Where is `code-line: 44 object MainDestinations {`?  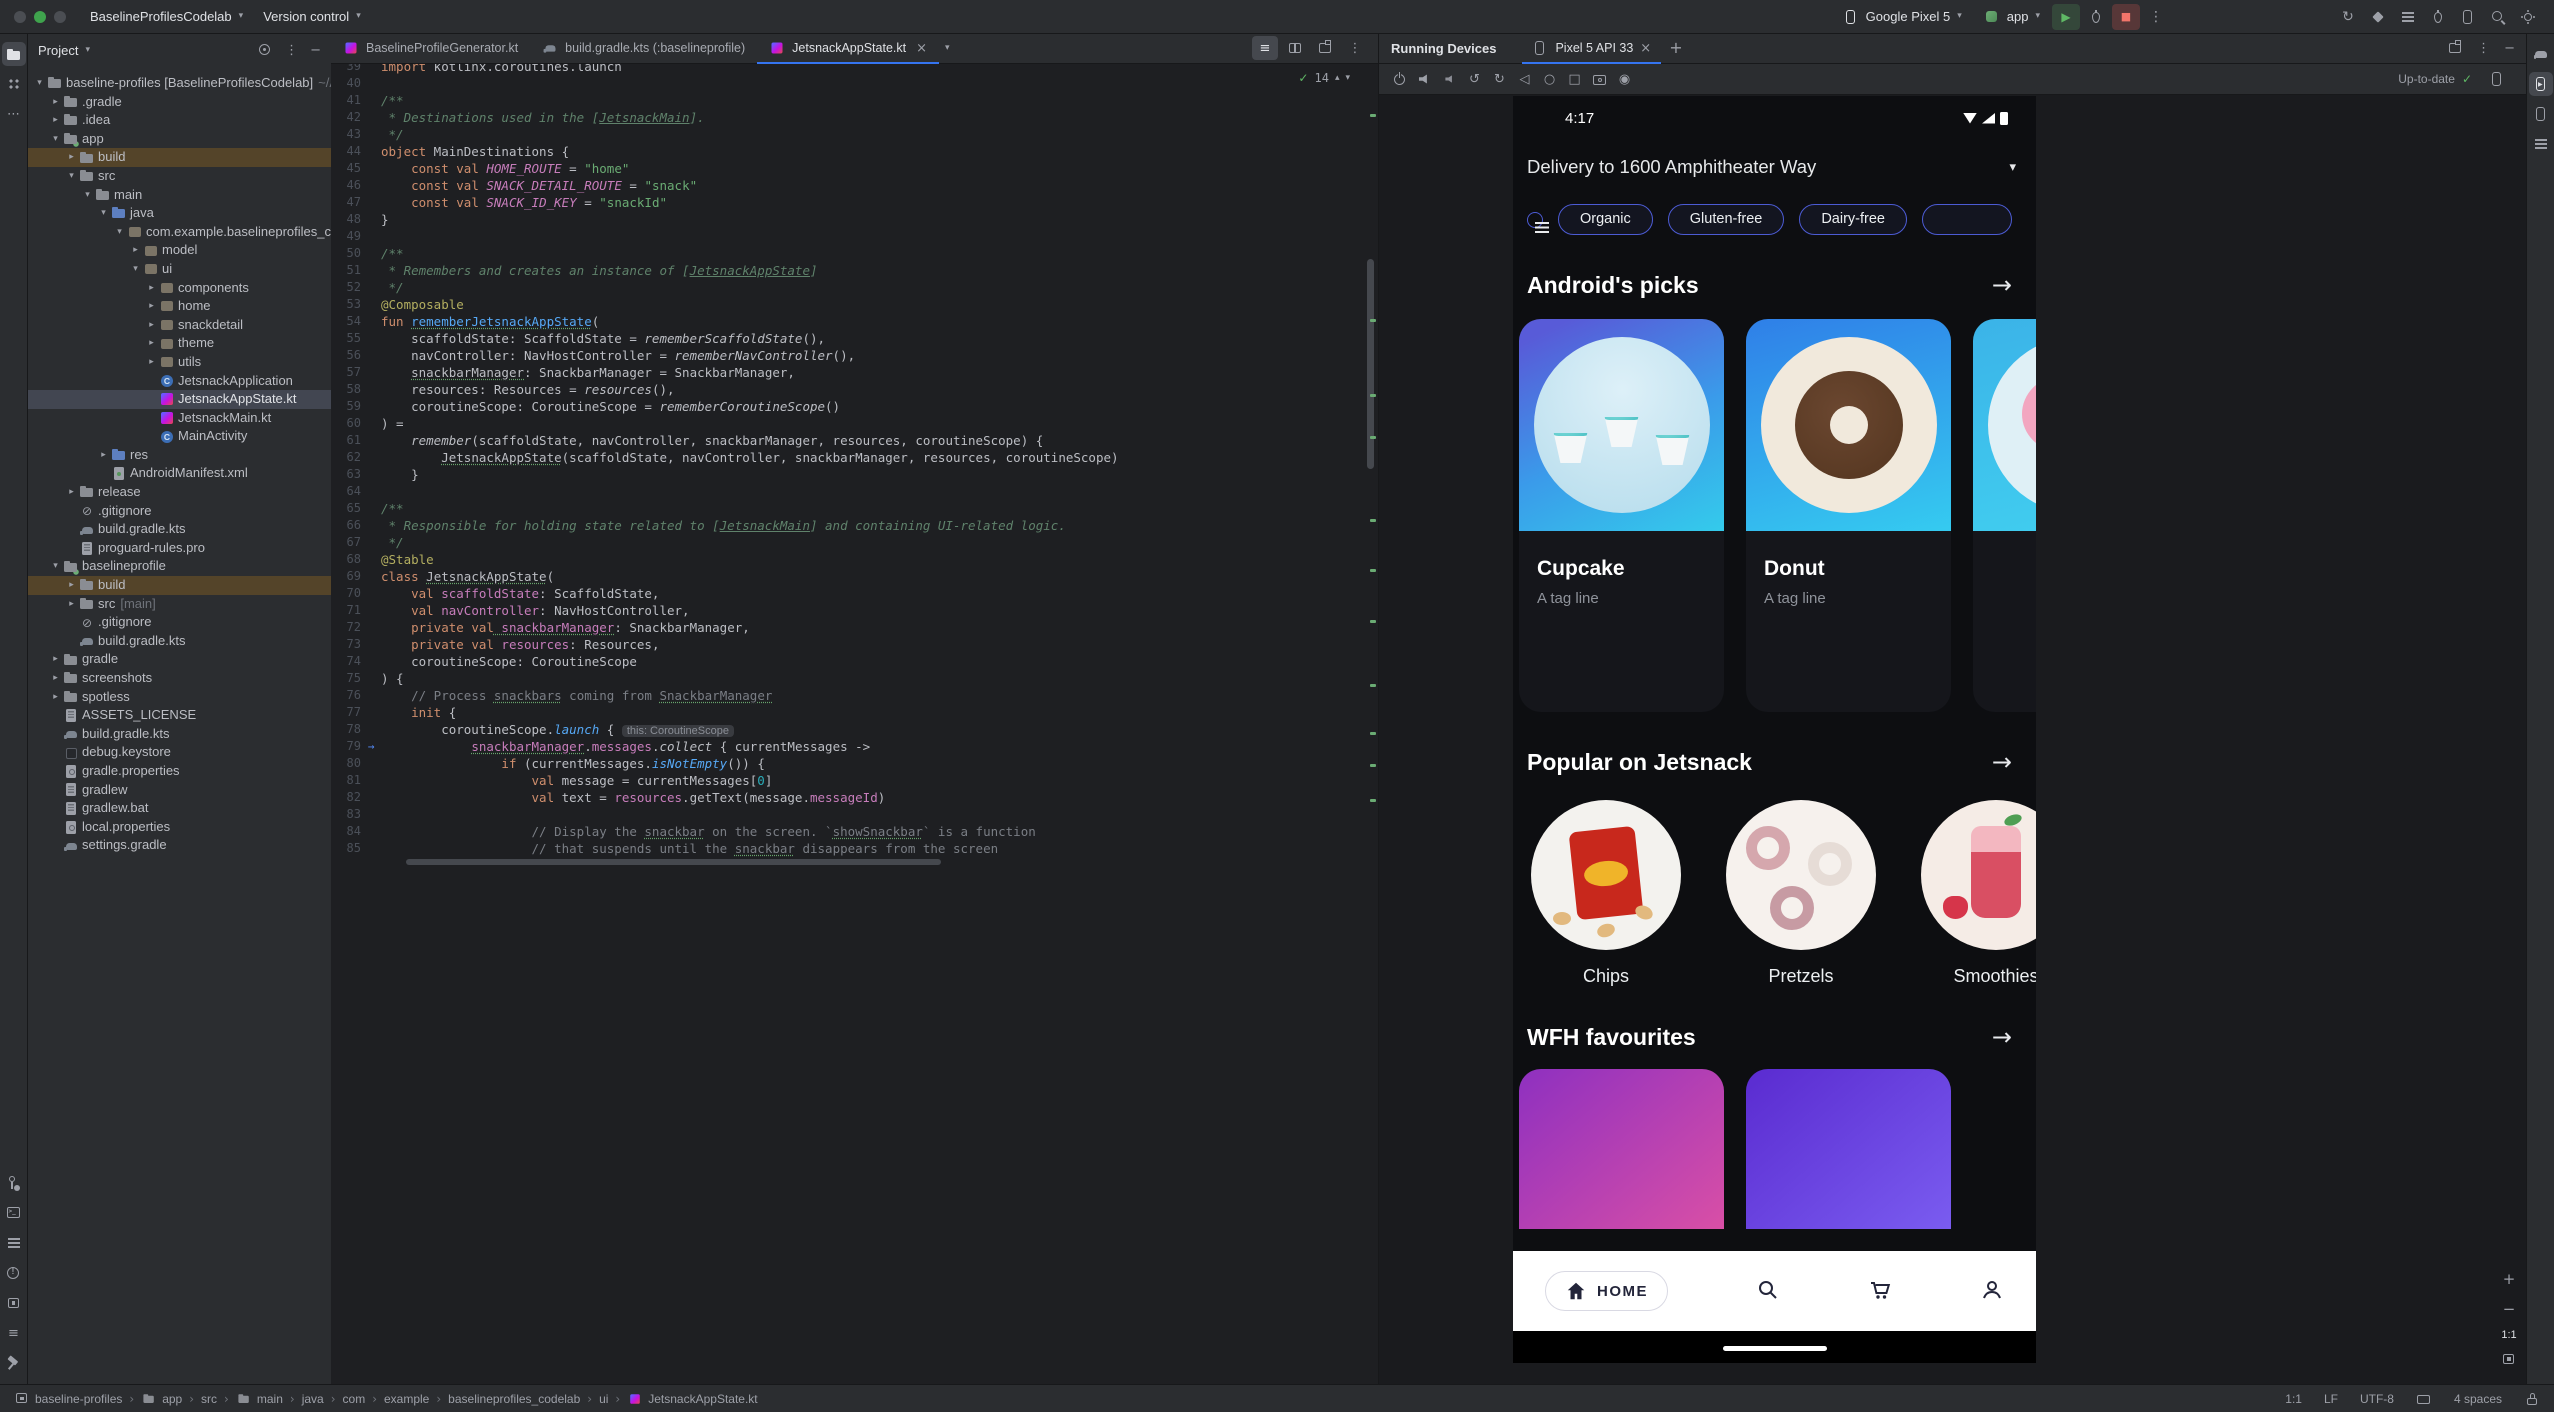
code-line: 44 object MainDestinations { is located at coordinates (847, 151).